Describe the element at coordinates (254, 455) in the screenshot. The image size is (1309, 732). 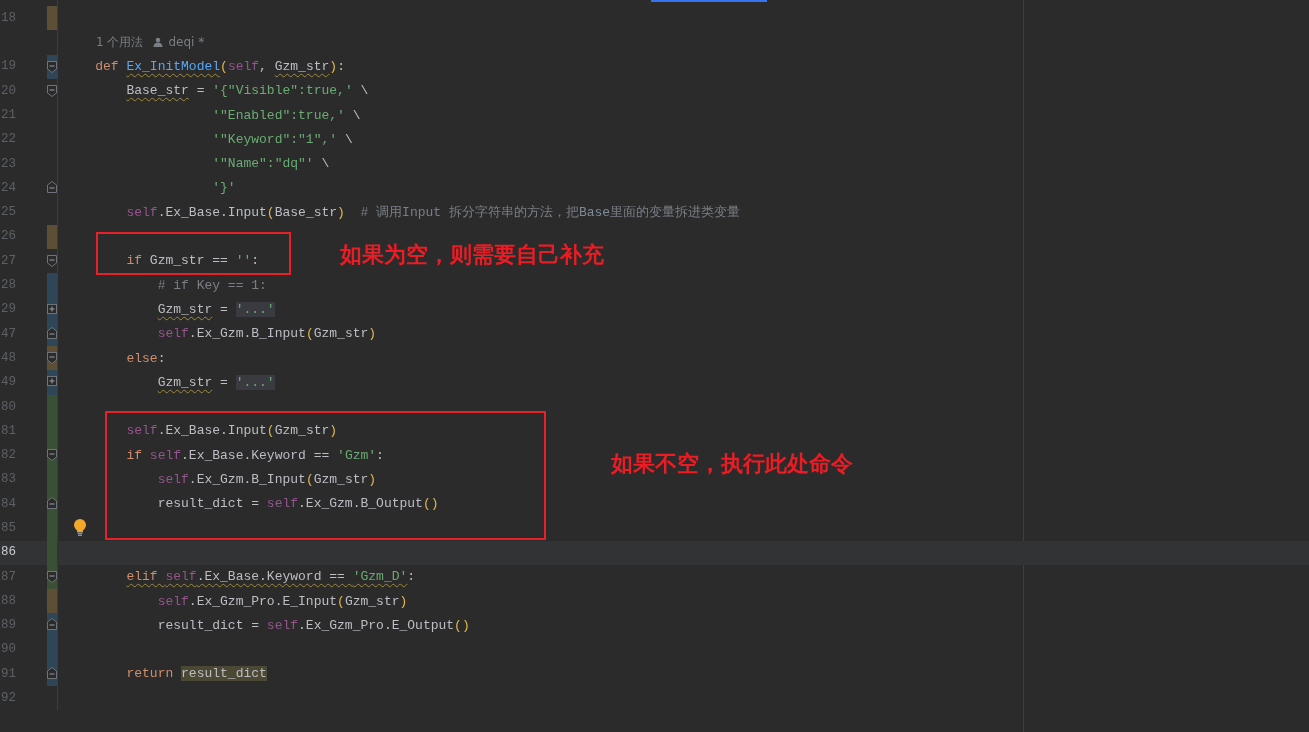
I see `code-line: if self.Ex_Base.Keyword == 'Gzm':` at that location.